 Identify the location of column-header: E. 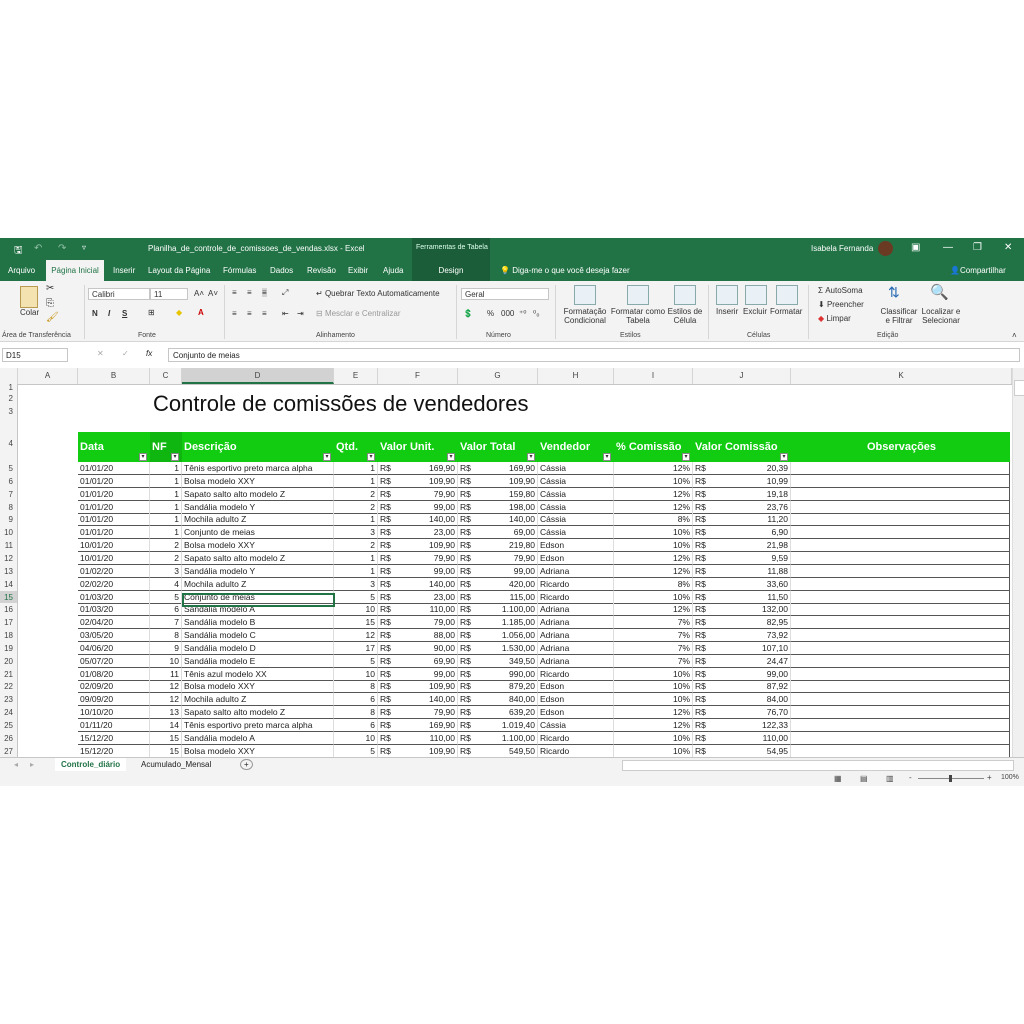
(356, 376).